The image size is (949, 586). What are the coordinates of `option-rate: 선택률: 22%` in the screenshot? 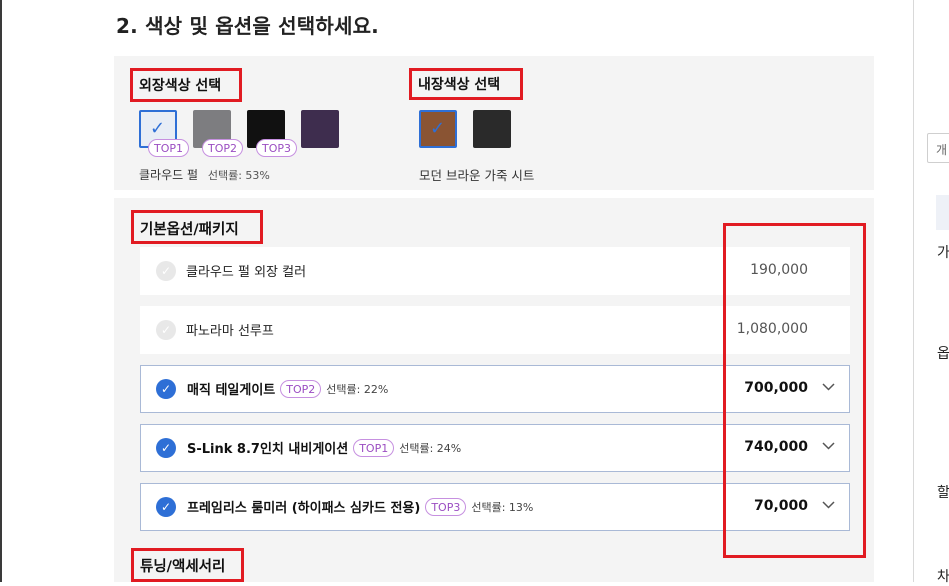 It's located at (357, 389).